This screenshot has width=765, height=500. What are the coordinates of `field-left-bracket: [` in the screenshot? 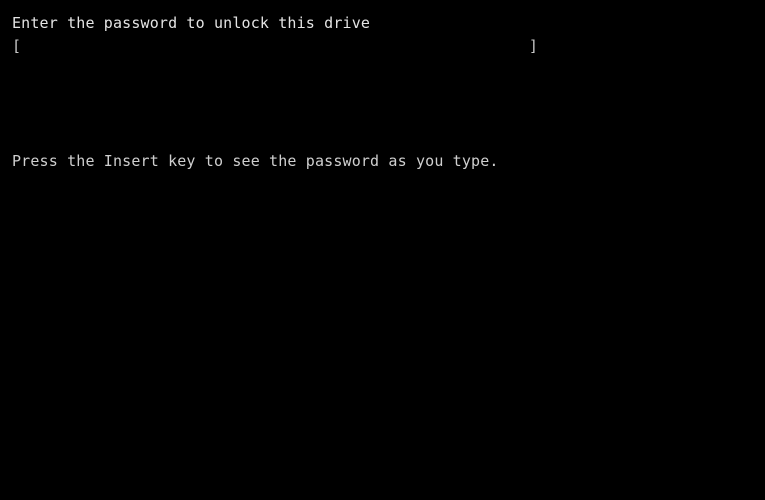 It's located at (17, 46).